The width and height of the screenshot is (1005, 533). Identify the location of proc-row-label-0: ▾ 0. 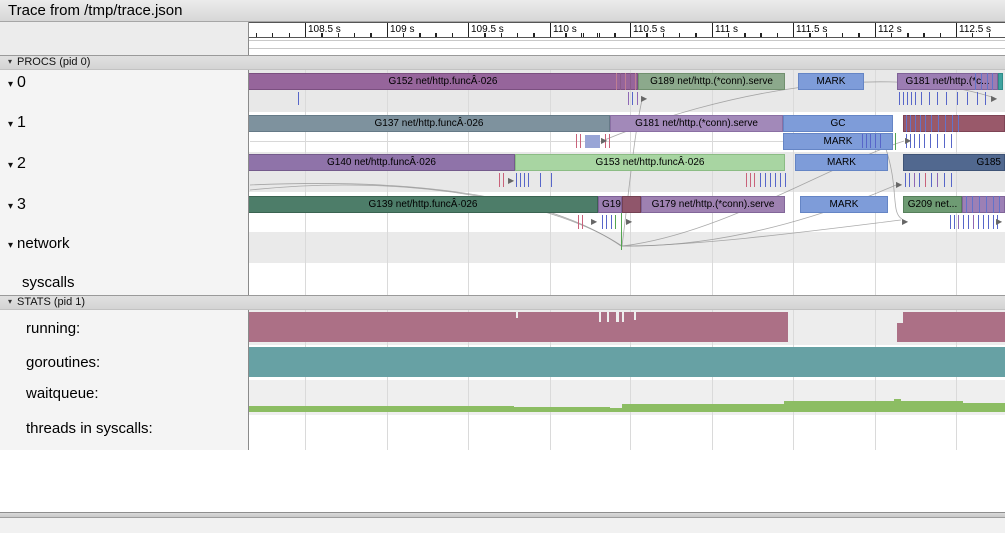
(17, 83).